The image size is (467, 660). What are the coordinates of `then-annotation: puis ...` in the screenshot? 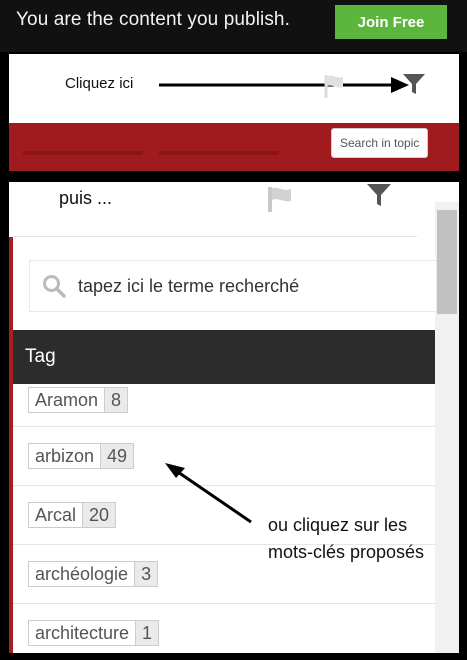 It's located at (86, 198).